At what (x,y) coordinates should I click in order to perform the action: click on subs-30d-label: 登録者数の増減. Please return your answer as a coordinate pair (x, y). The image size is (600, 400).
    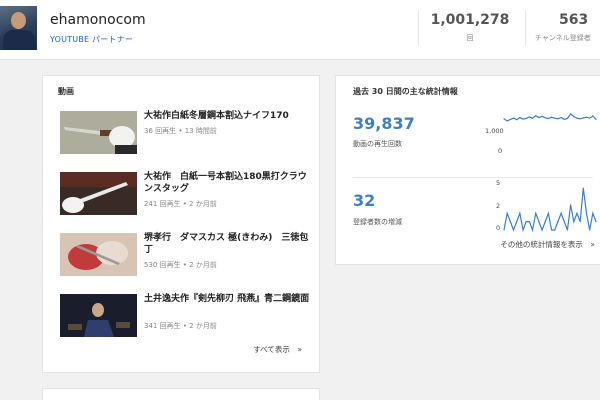
    Looking at the image, I should click on (377, 222).